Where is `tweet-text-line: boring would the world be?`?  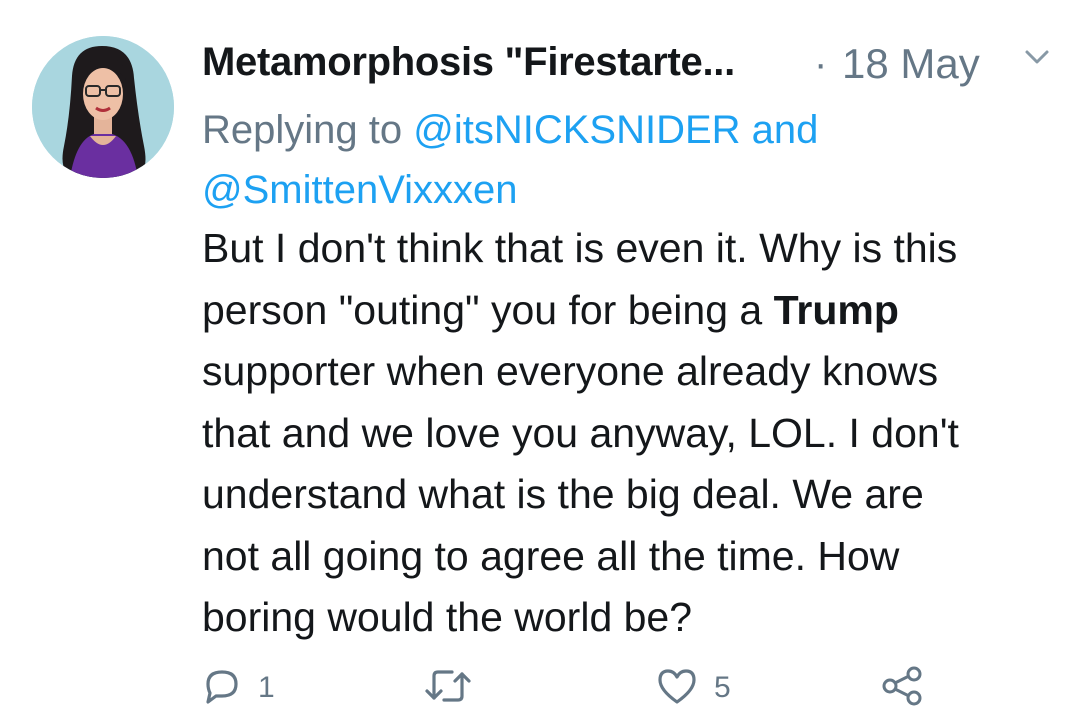 tweet-text-line: boring would the world be? is located at coordinates (447, 617).